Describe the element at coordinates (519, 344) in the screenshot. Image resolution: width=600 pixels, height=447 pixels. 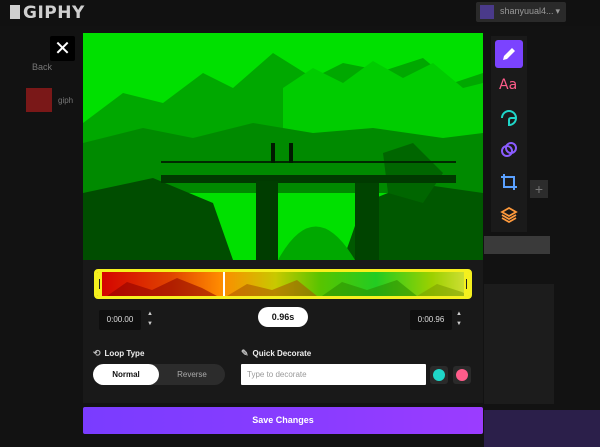
I see `background-panel-lower` at that location.